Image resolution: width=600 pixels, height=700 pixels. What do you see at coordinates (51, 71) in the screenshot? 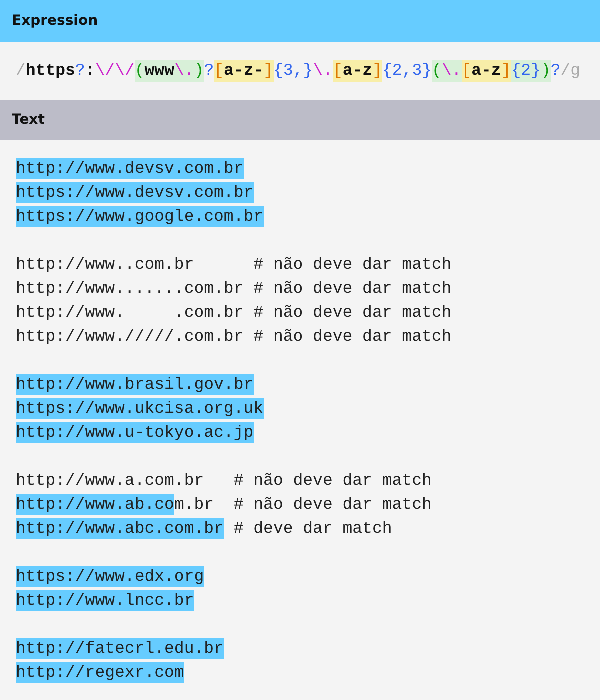
I see `regex-token: https` at bounding box center [51, 71].